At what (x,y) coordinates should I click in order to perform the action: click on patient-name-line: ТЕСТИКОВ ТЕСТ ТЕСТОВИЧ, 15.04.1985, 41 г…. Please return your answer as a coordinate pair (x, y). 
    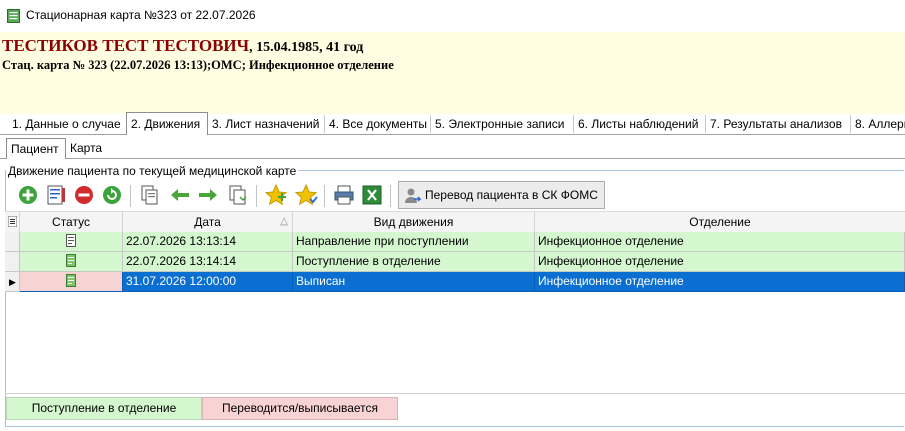
    Looking at the image, I should click on (182, 46).